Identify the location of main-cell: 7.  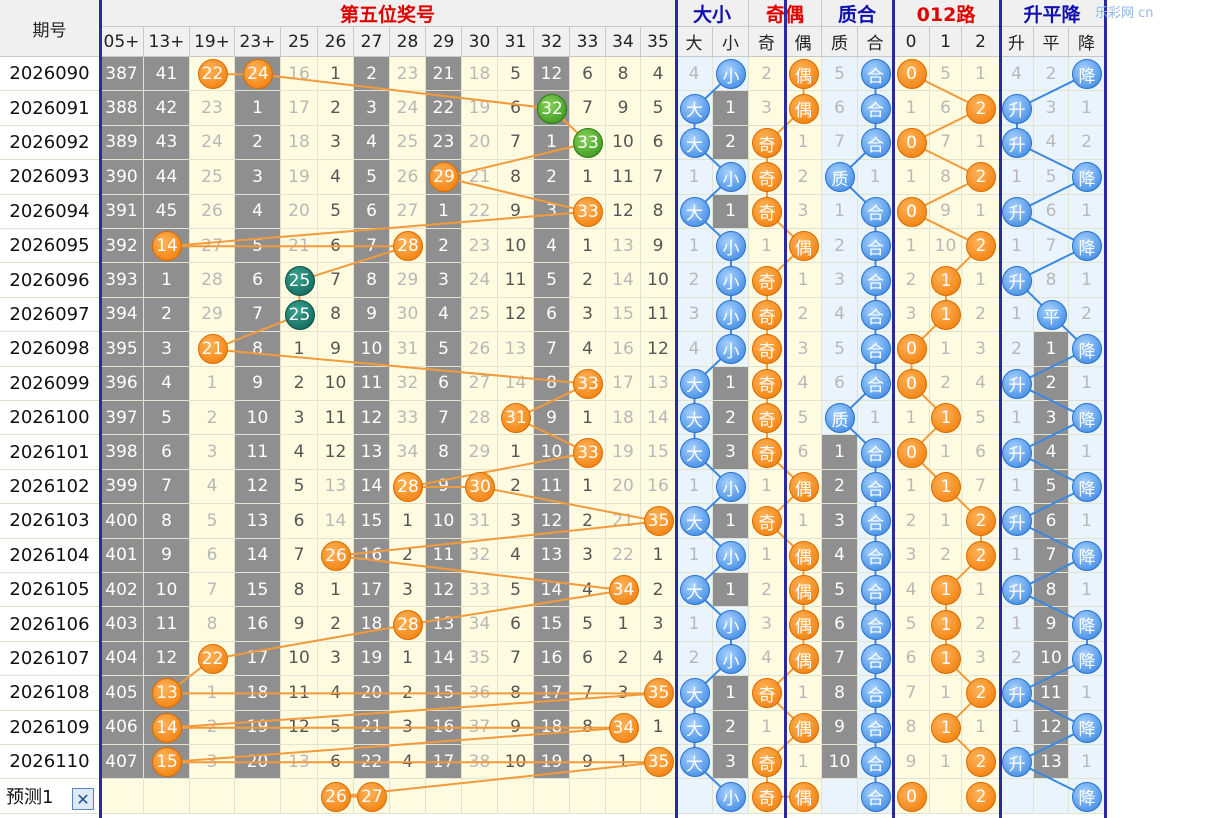
(258, 315).